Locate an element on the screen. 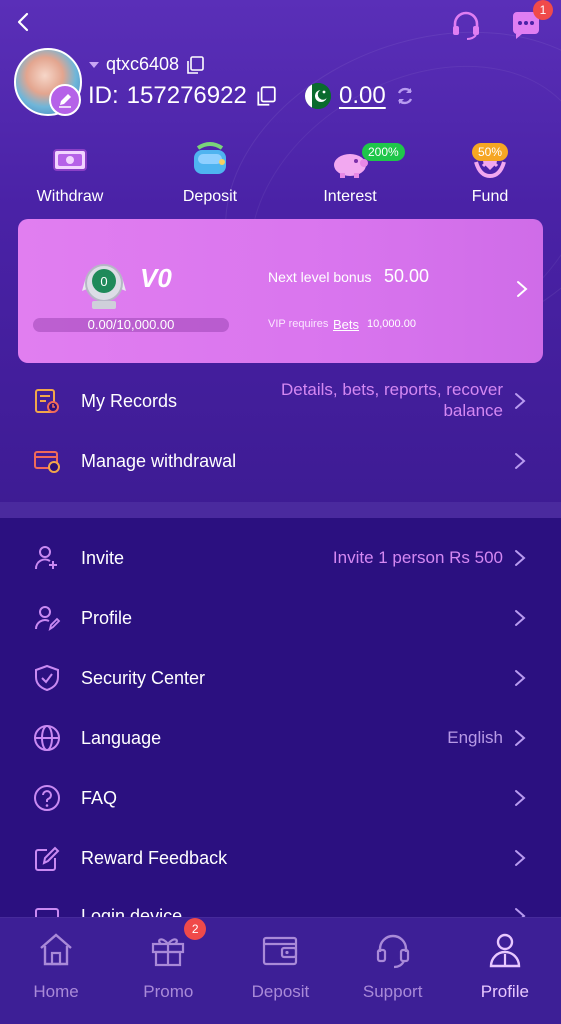 The height and width of the screenshot is (1024, 561). security-center-label: Security Center is located at coordinates (143, 678).